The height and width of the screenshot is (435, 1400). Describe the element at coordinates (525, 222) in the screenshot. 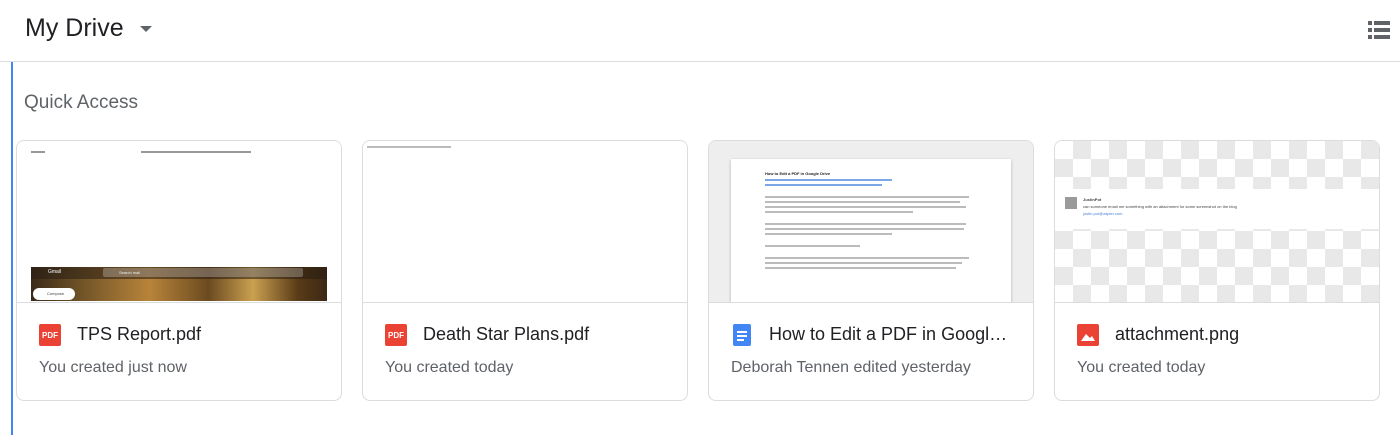

I see `file-thumbnail` at that location.